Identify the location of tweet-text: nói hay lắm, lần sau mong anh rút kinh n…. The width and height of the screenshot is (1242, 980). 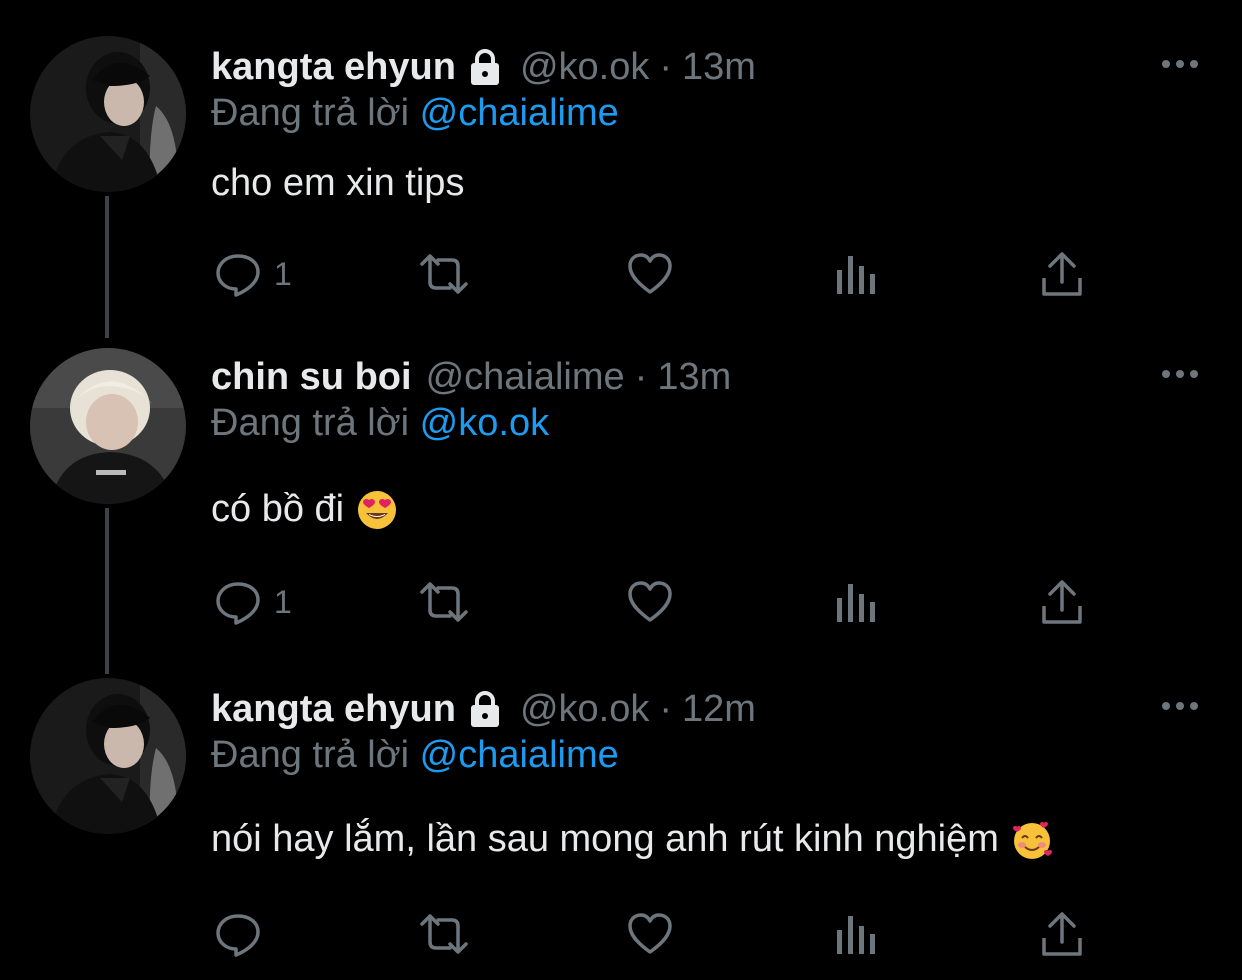
(632, 839).